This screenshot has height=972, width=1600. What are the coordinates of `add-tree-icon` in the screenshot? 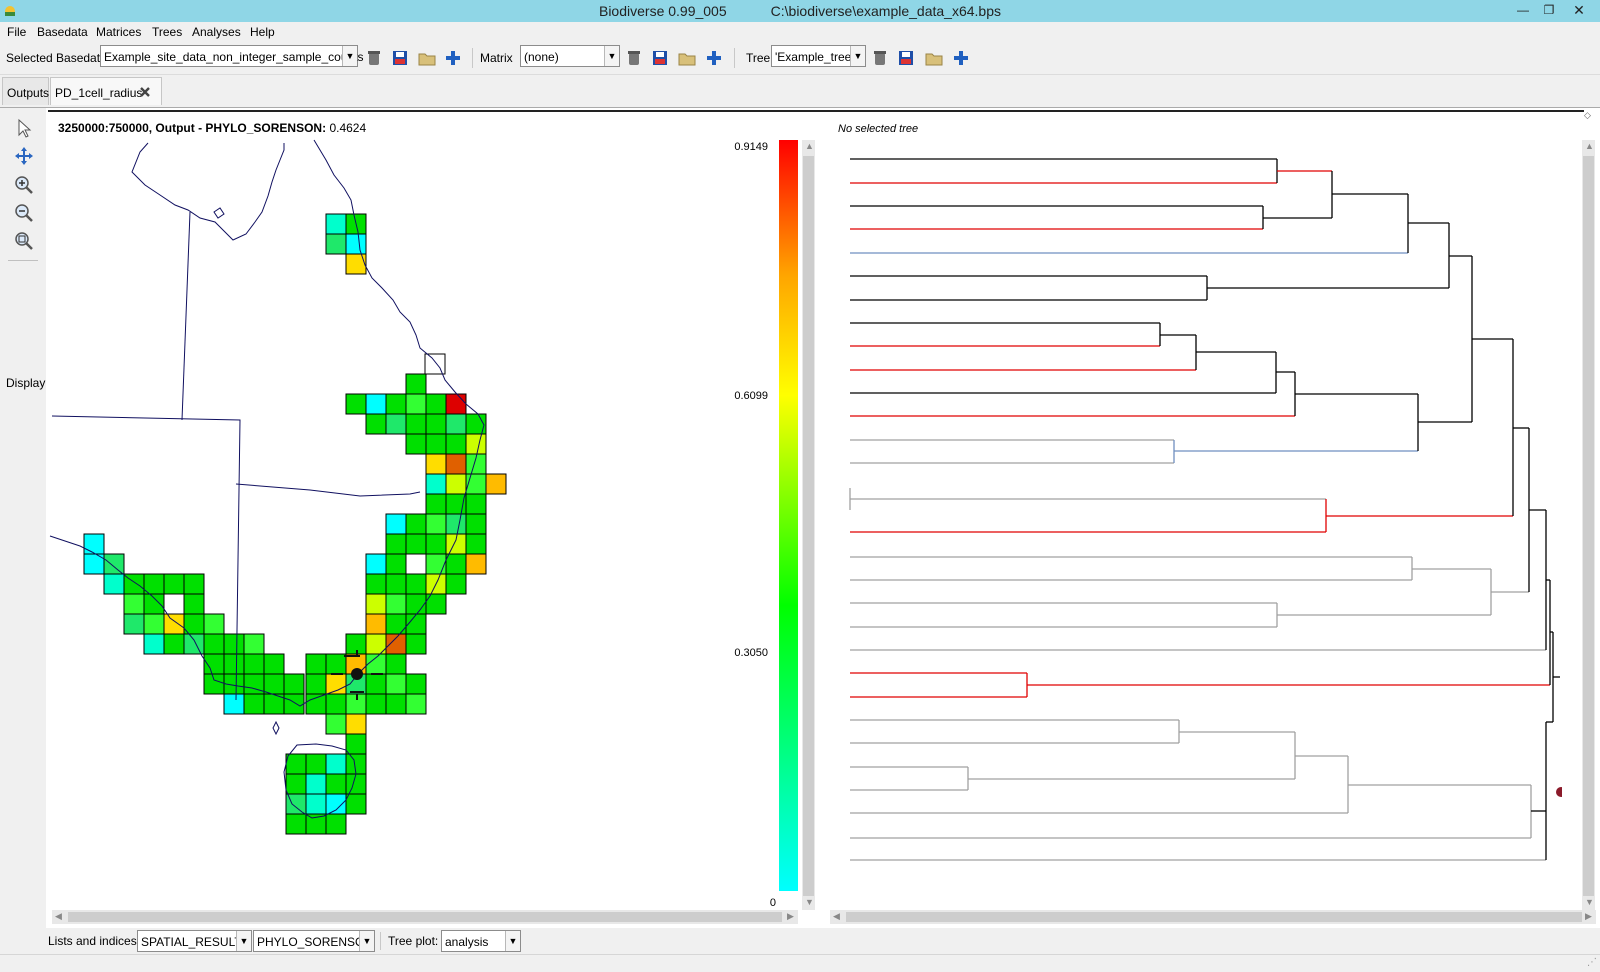 It's located at (961, 58).